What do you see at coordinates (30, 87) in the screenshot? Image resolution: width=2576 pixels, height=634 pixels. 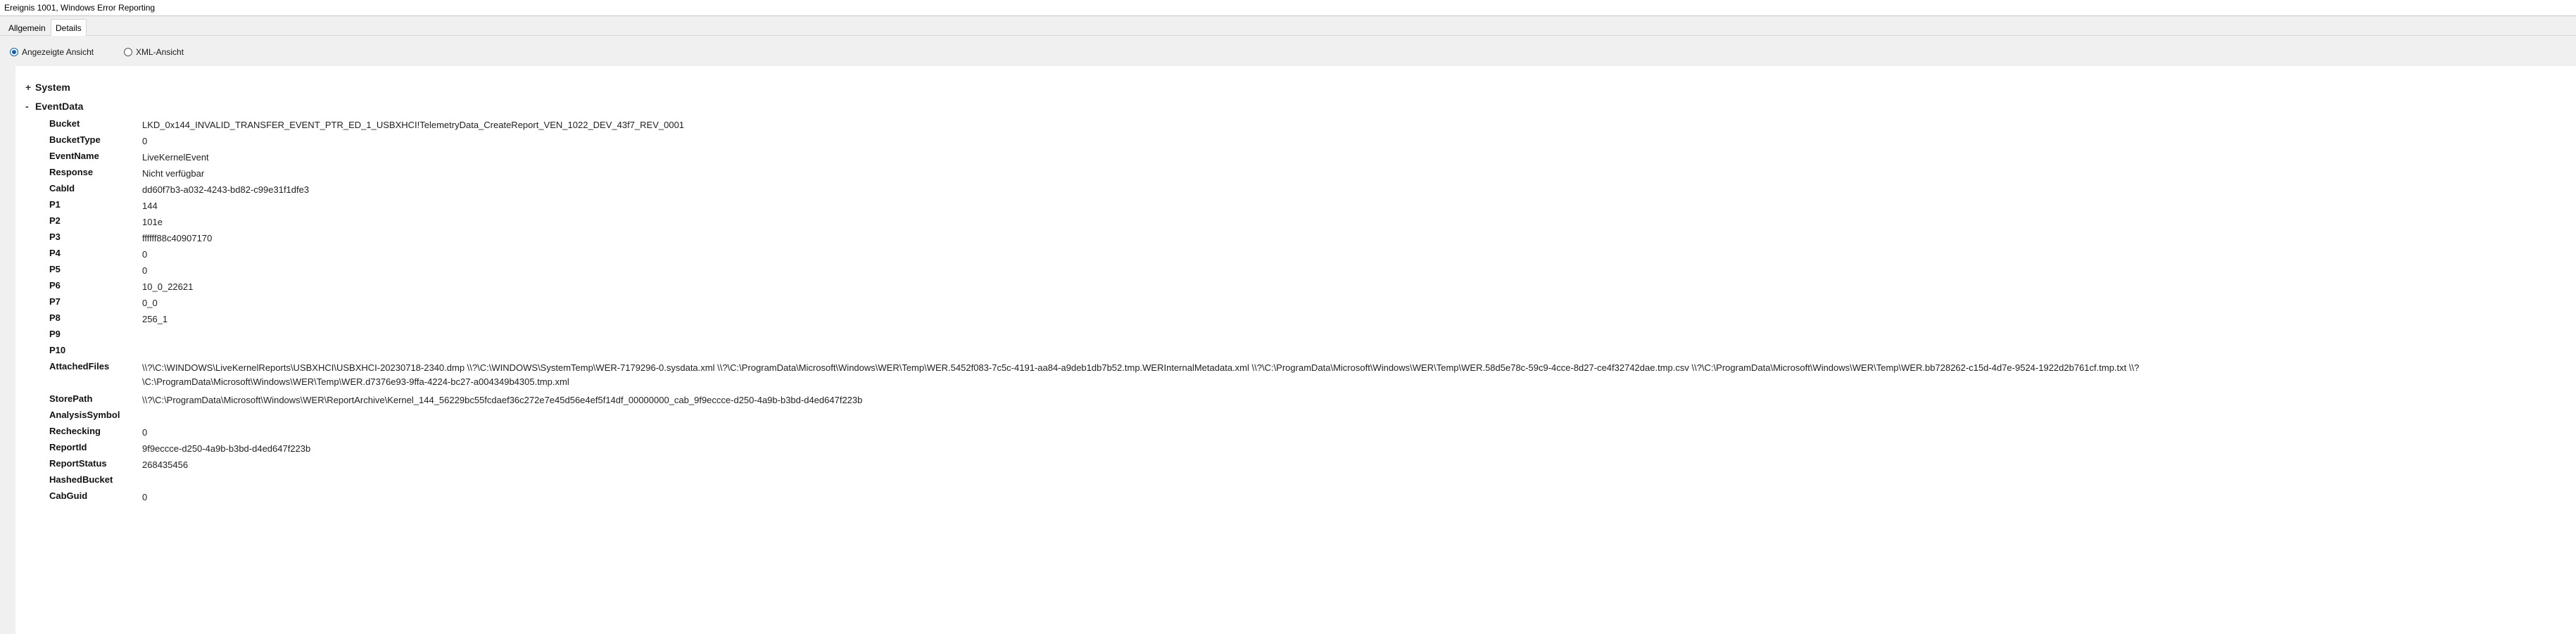 I see `expand-icon: +` at bounding box center [30, 87].